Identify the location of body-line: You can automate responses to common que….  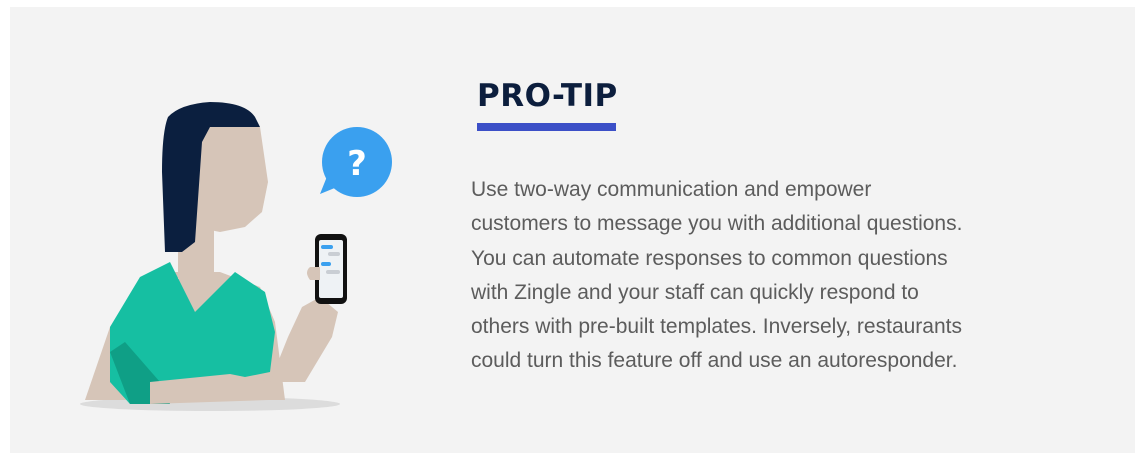
(709, 258).